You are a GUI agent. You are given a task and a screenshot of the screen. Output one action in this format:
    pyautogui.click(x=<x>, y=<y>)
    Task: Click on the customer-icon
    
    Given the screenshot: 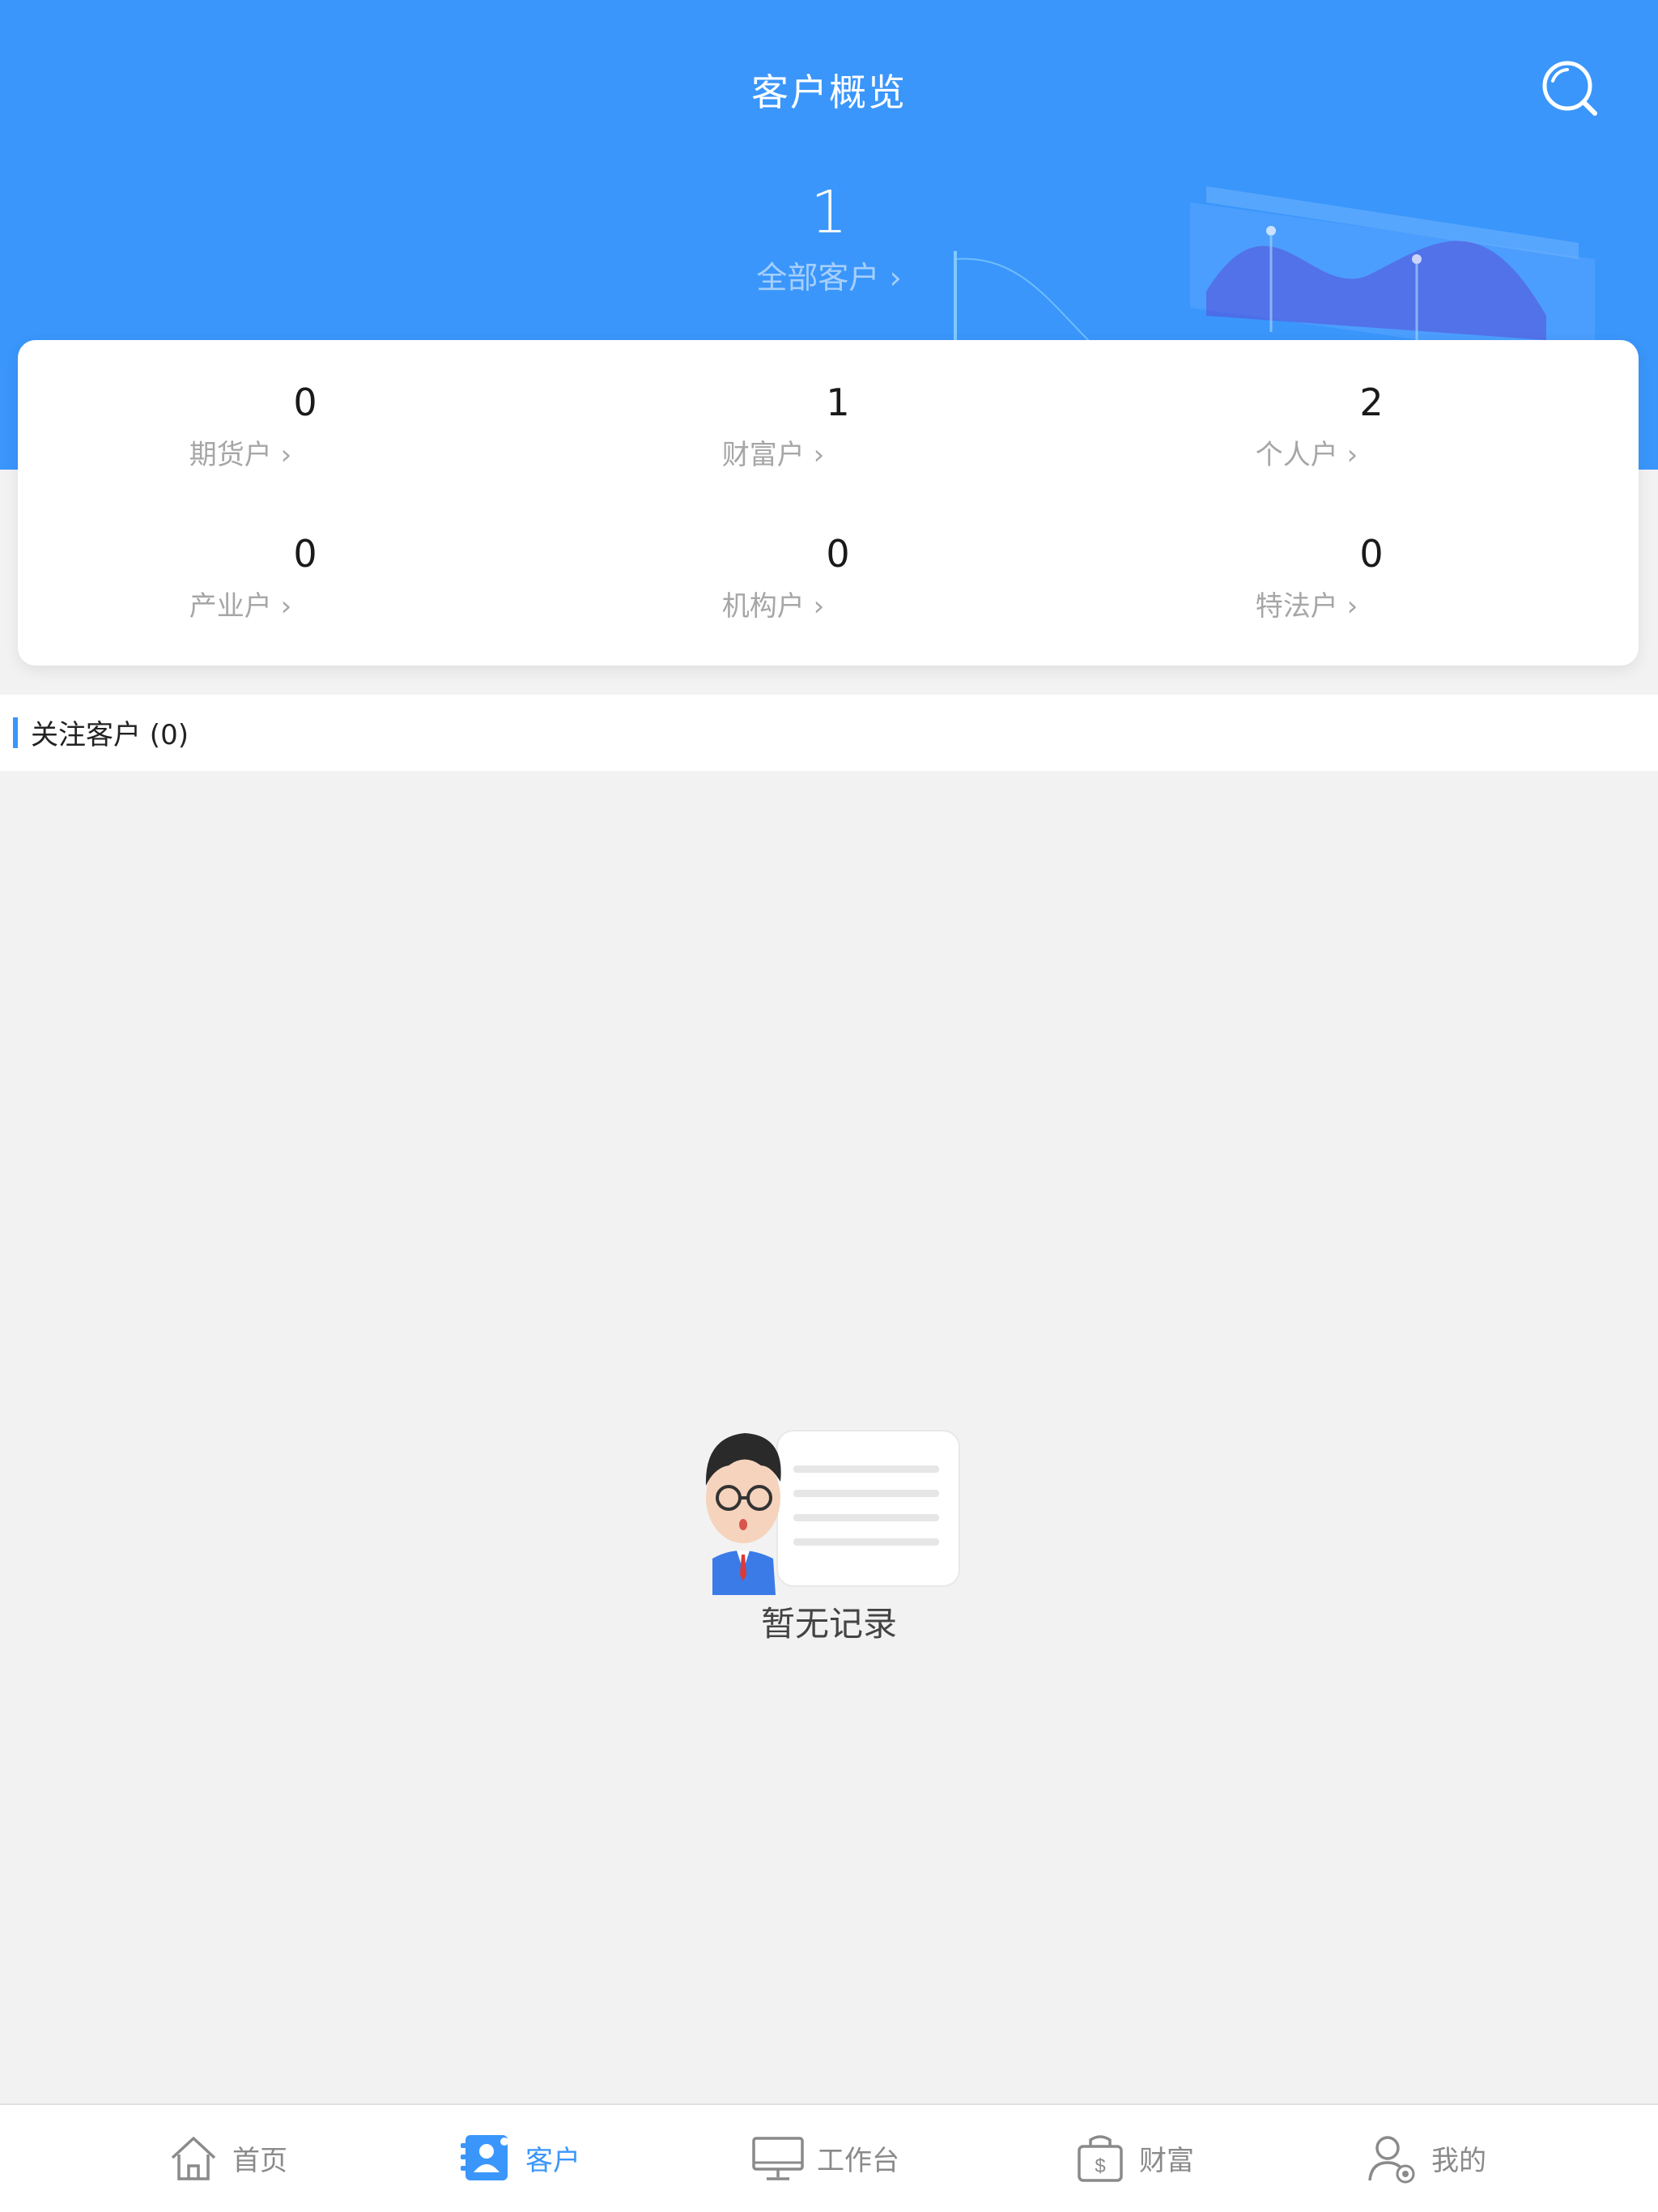 What is the action you would take?
    pyautogui.click(x=484, y=2157)
    